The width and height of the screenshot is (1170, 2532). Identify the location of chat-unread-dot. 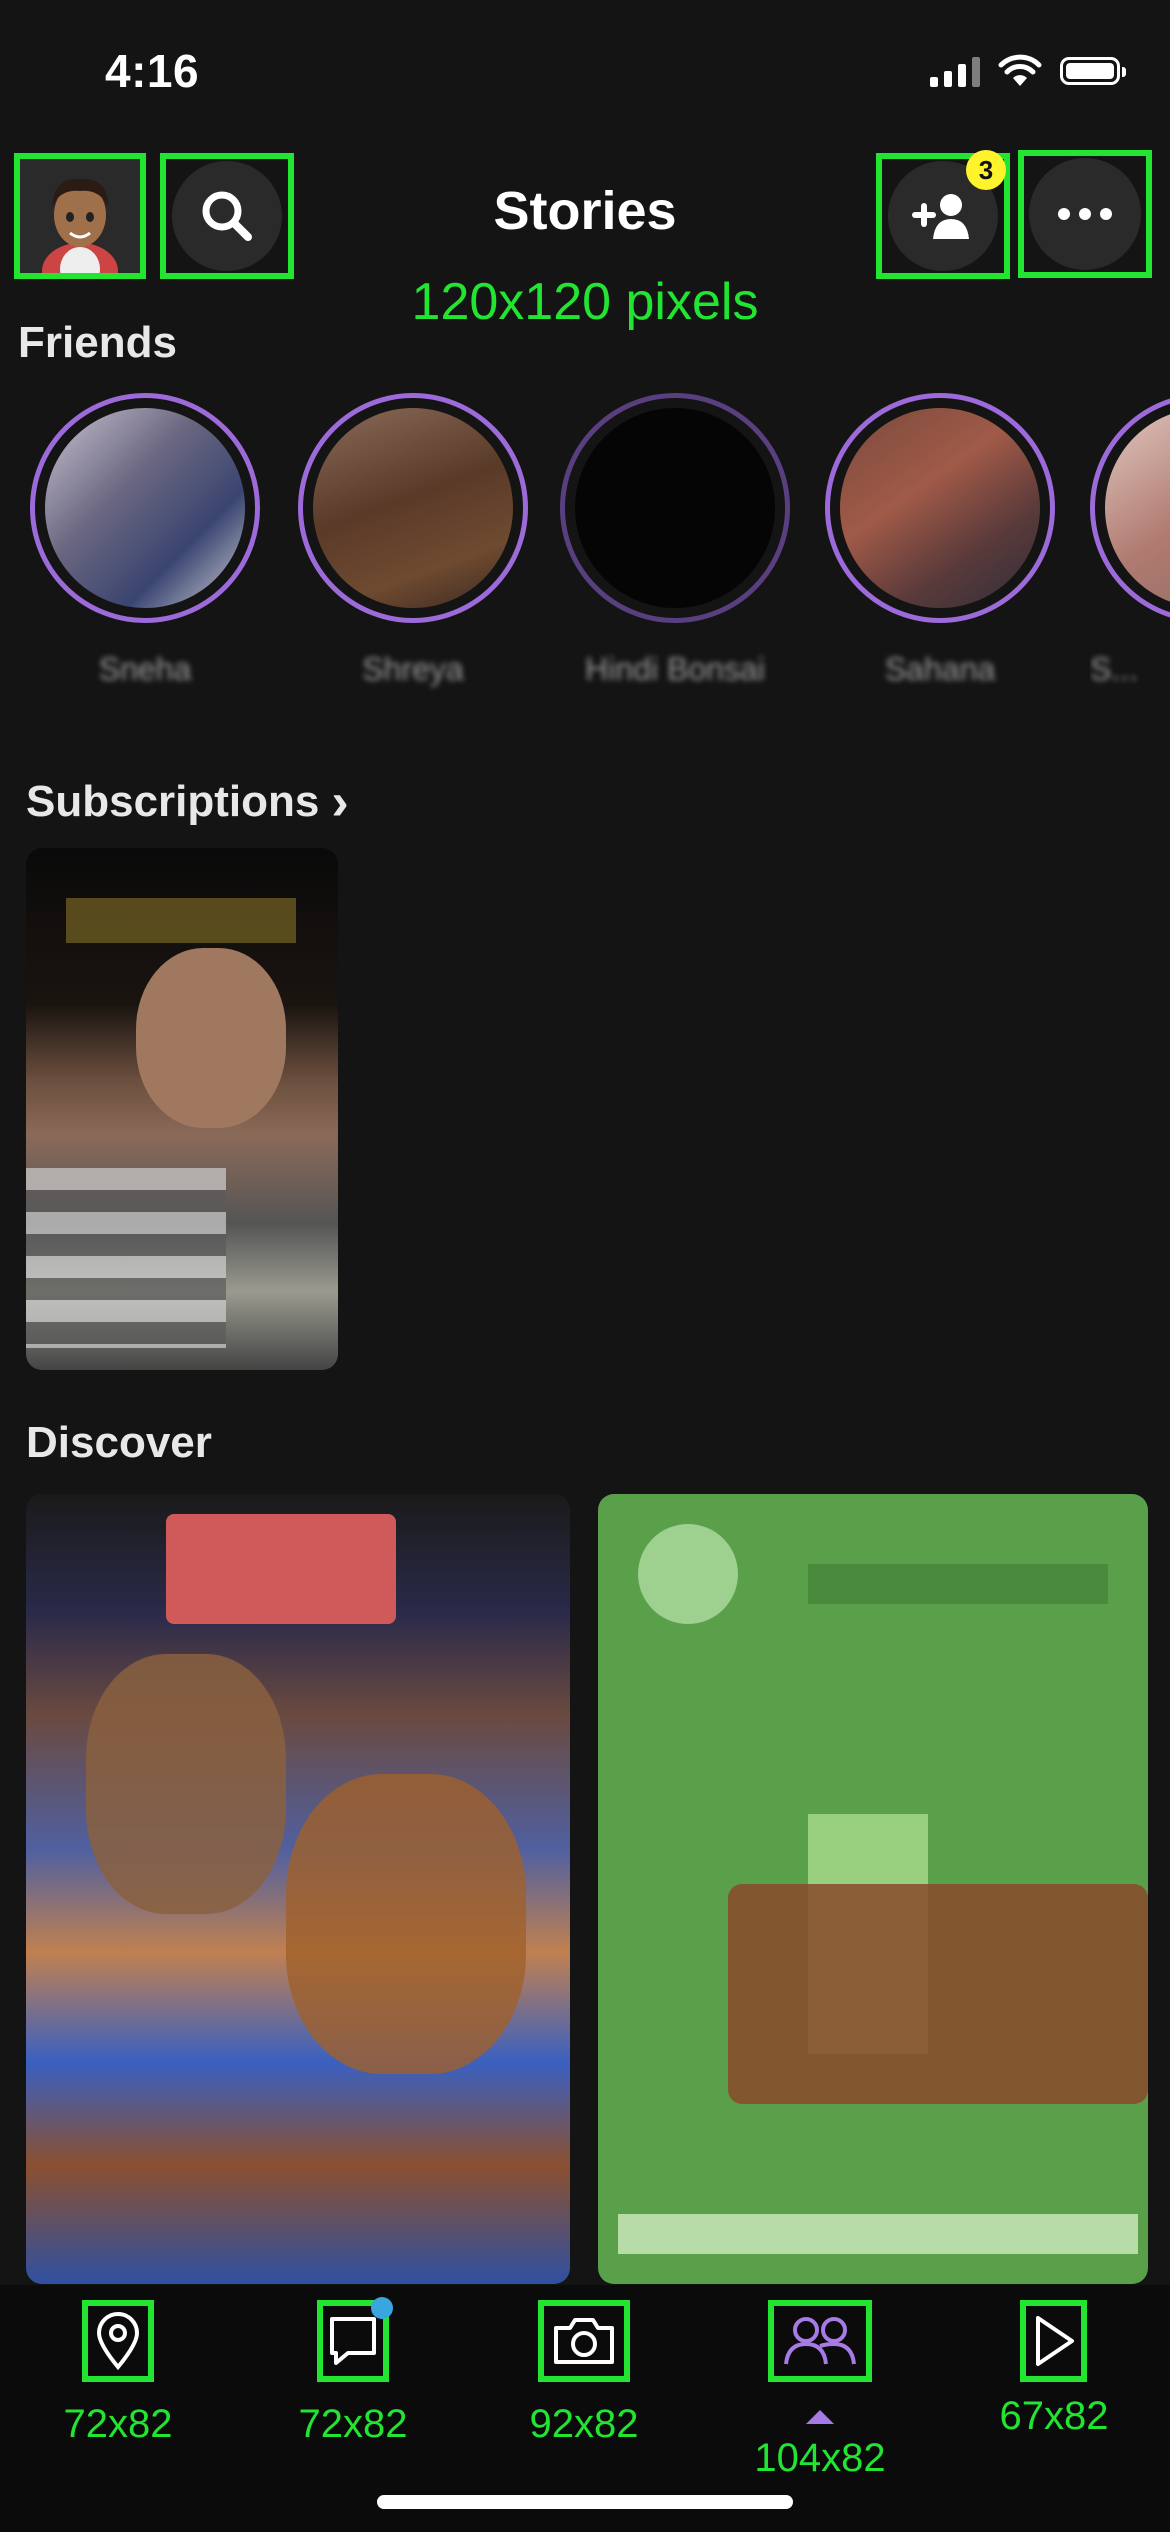
(382, 2308).